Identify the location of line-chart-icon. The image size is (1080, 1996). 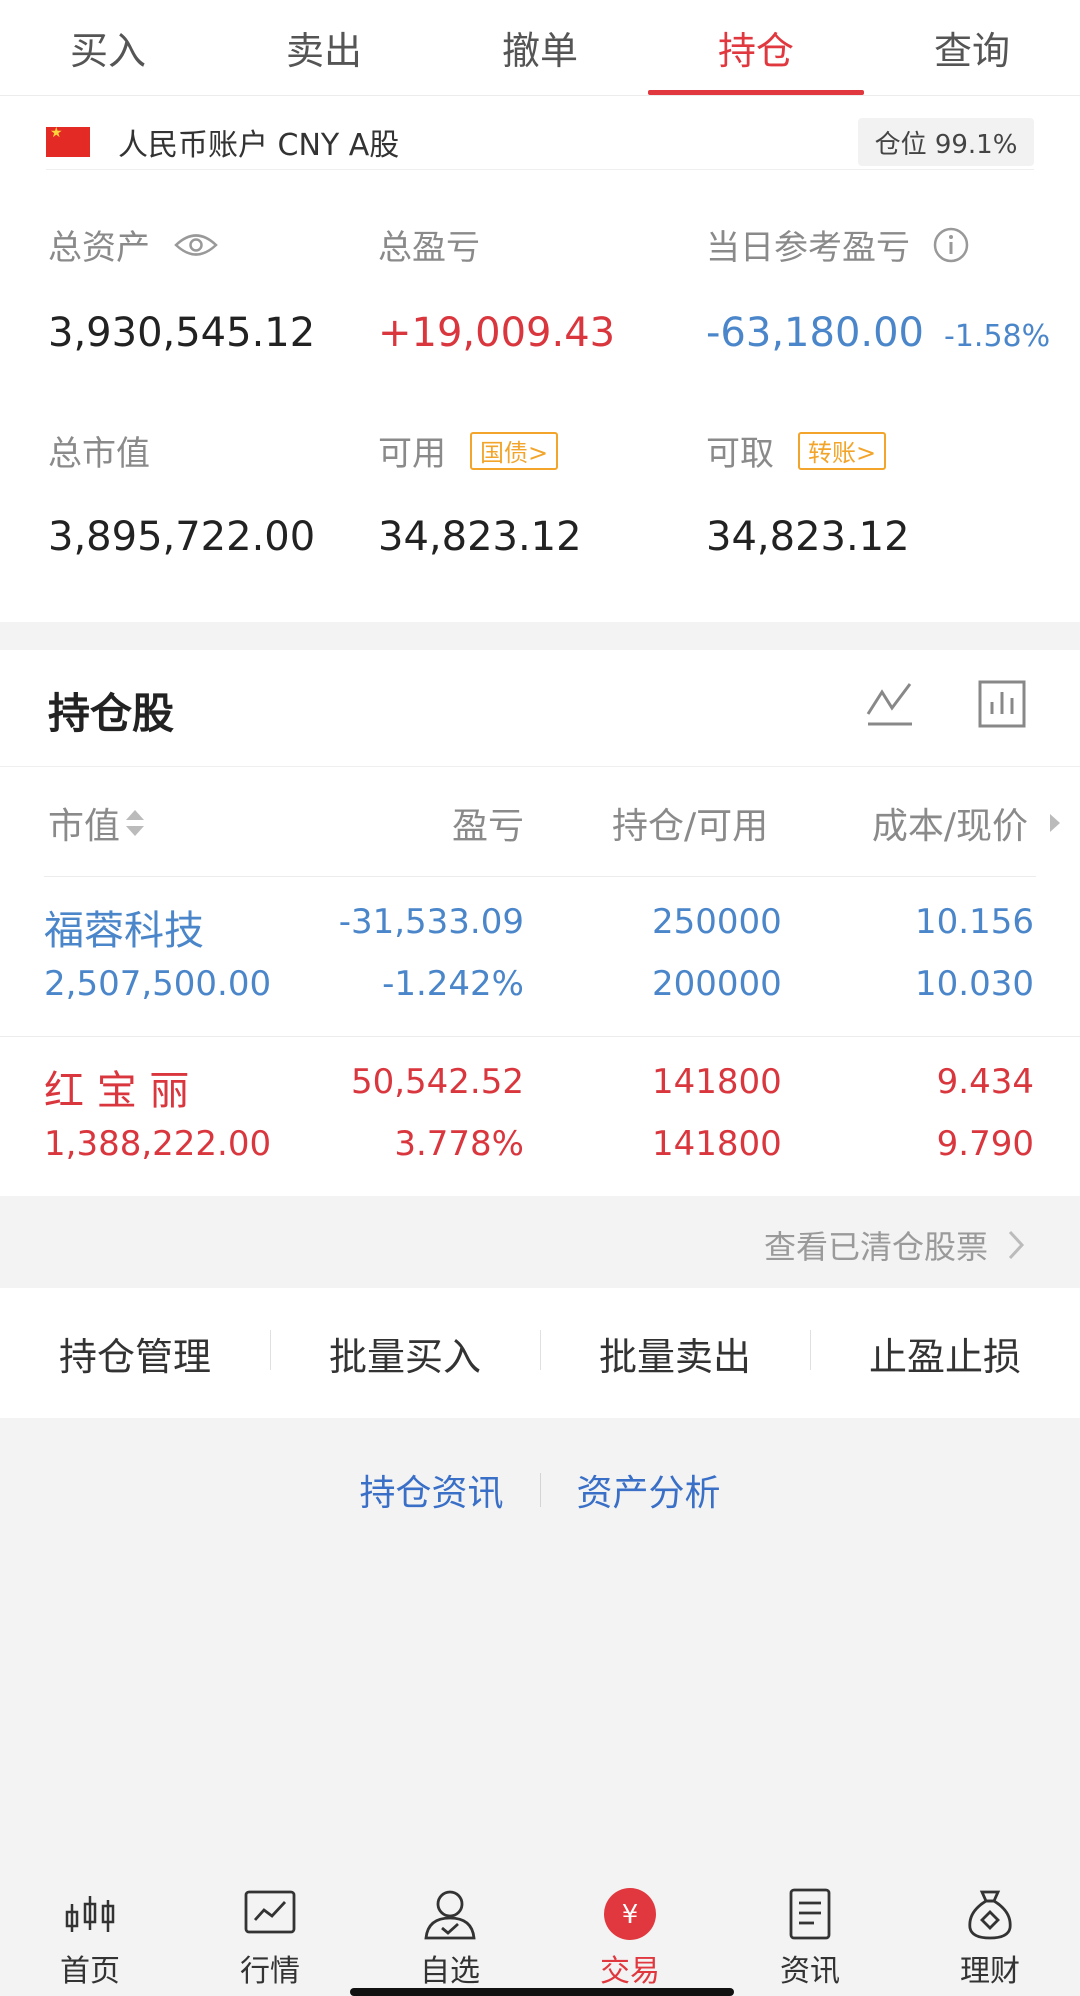
(270, 1912).